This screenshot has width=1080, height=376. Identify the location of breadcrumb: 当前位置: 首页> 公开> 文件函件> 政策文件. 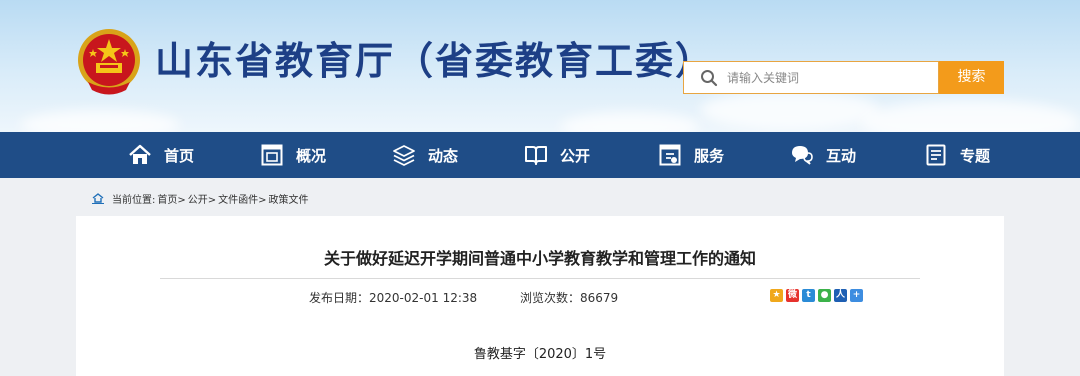
(201, 198).